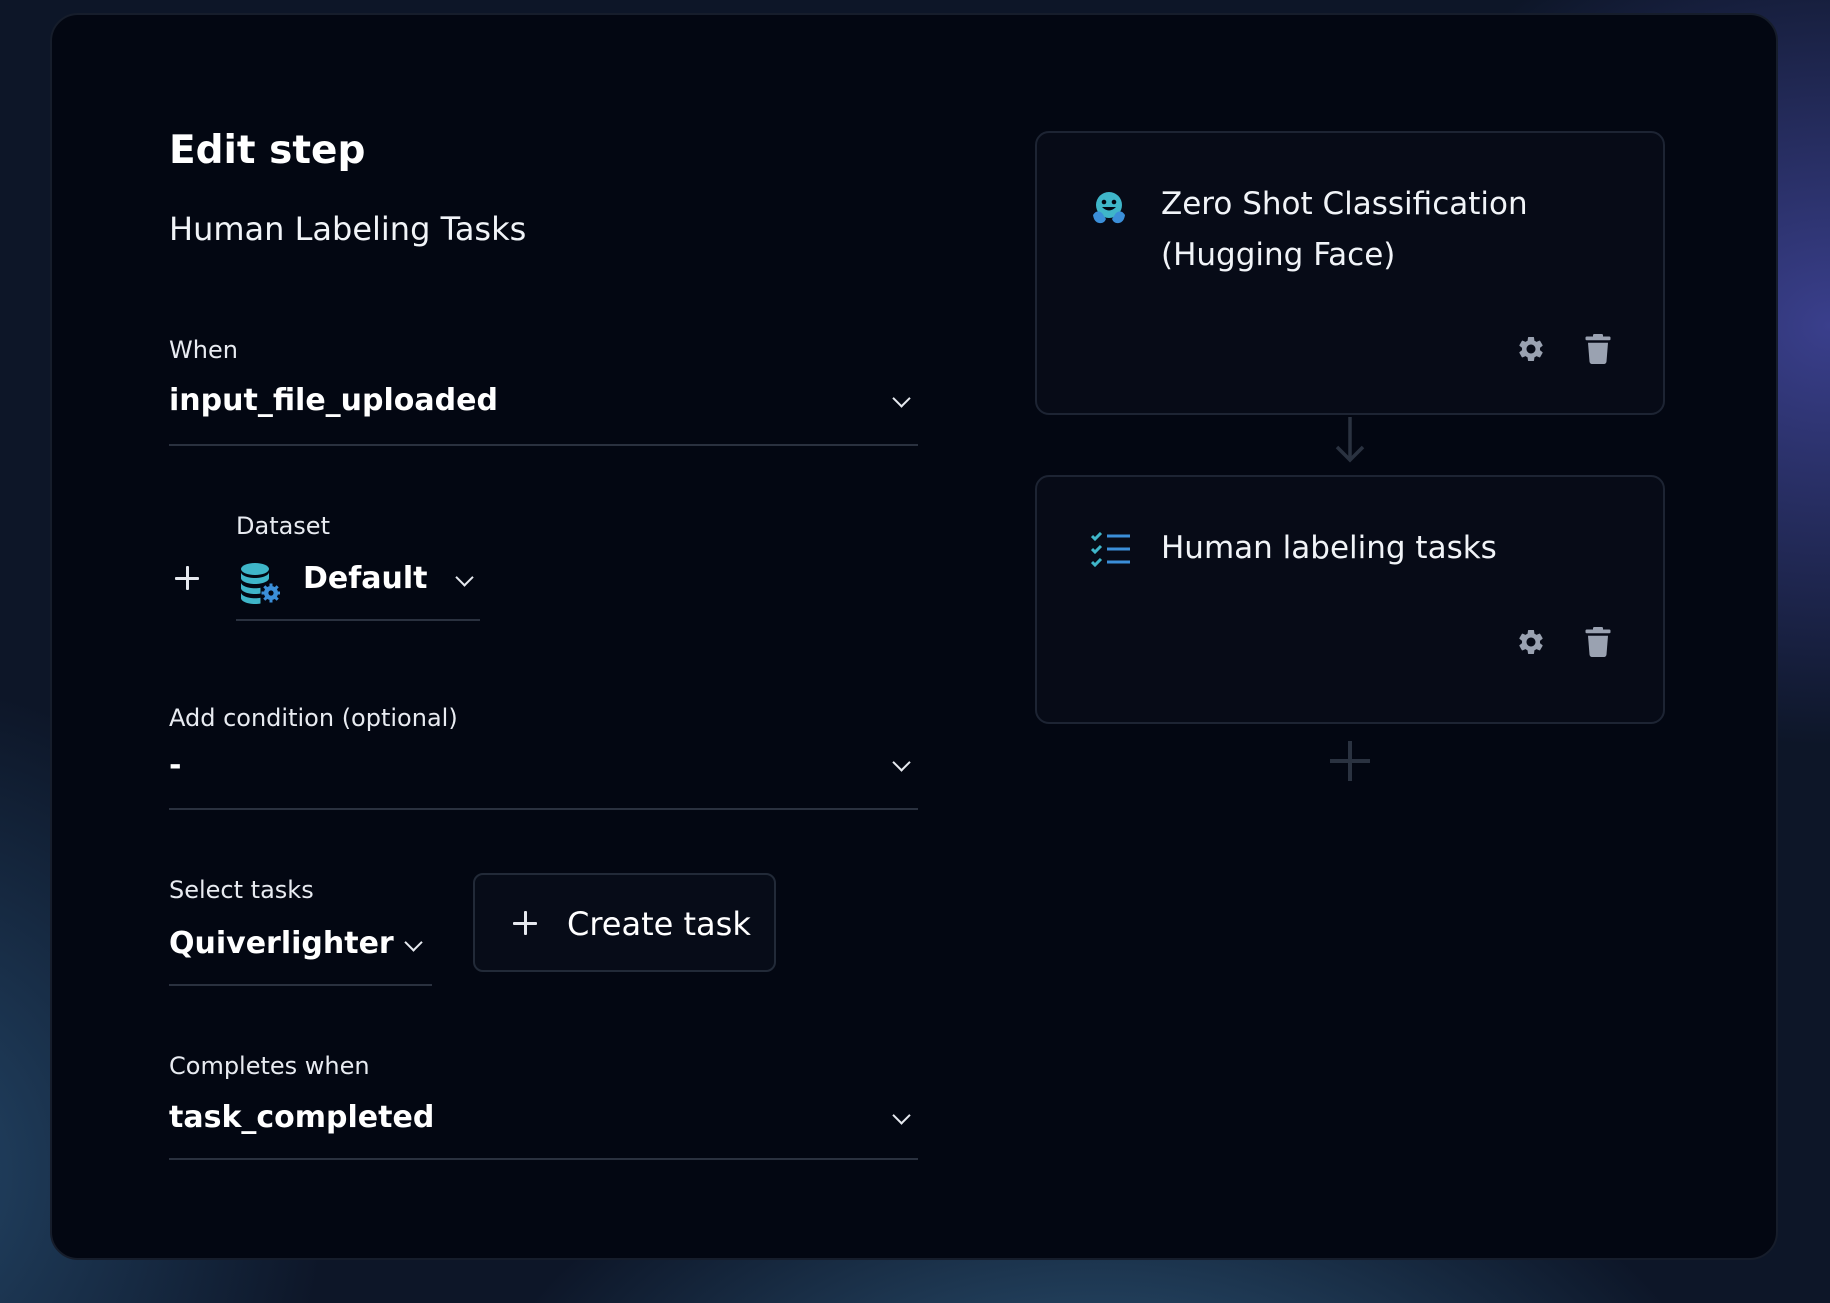 The width and height of the screenshot is (1830, 1303). I want to click on step-subtitle: Human Labeling Tasks, so click(348, 229).